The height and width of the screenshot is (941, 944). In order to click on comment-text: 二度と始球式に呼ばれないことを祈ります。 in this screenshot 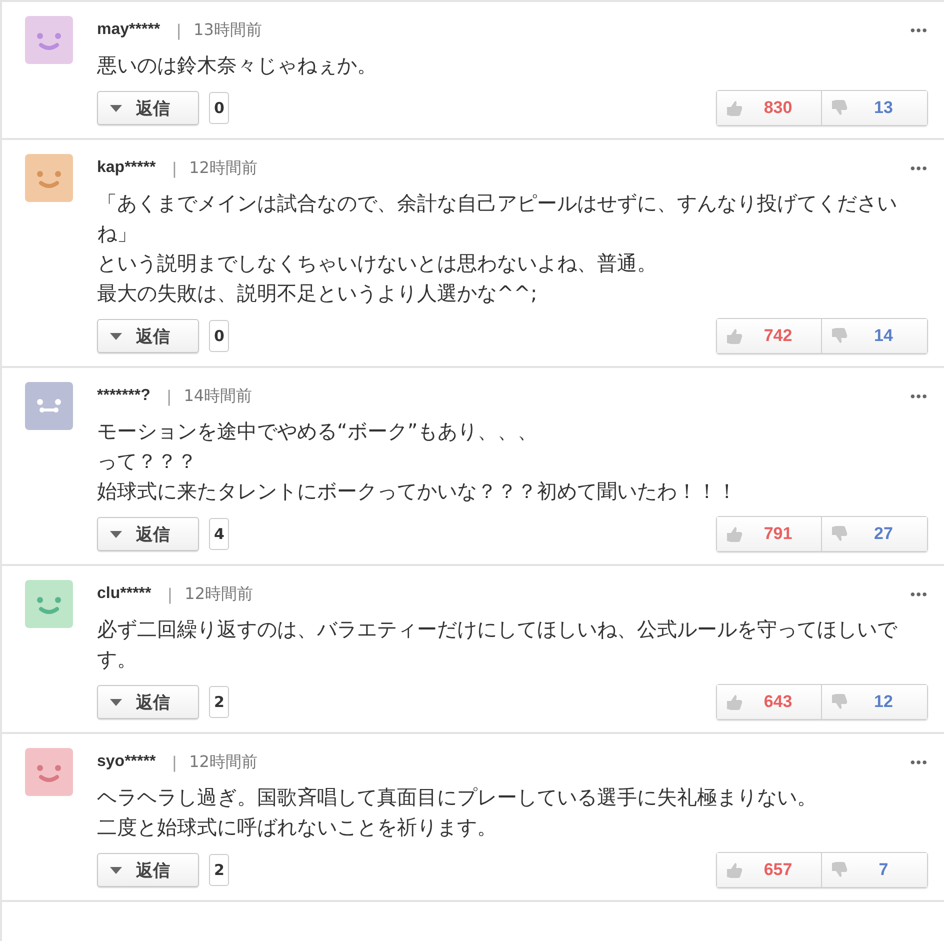, I will do `click(297, 827)`.